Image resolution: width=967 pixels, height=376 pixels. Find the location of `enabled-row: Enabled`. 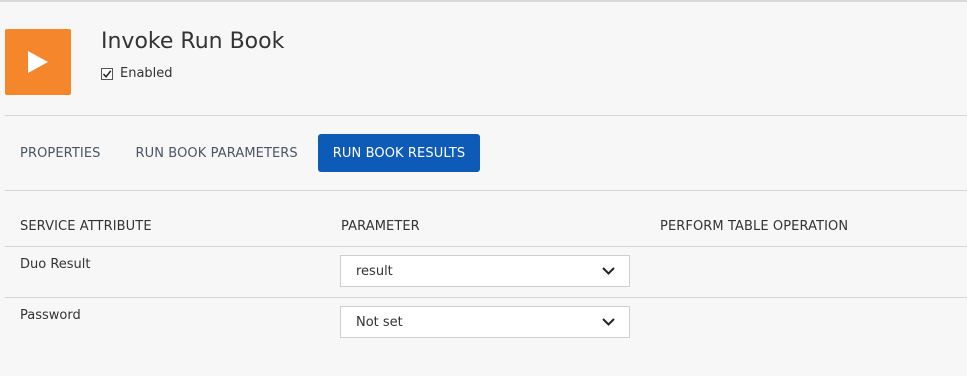

enabled-row: Enabled is located at coordinates (137, 73).